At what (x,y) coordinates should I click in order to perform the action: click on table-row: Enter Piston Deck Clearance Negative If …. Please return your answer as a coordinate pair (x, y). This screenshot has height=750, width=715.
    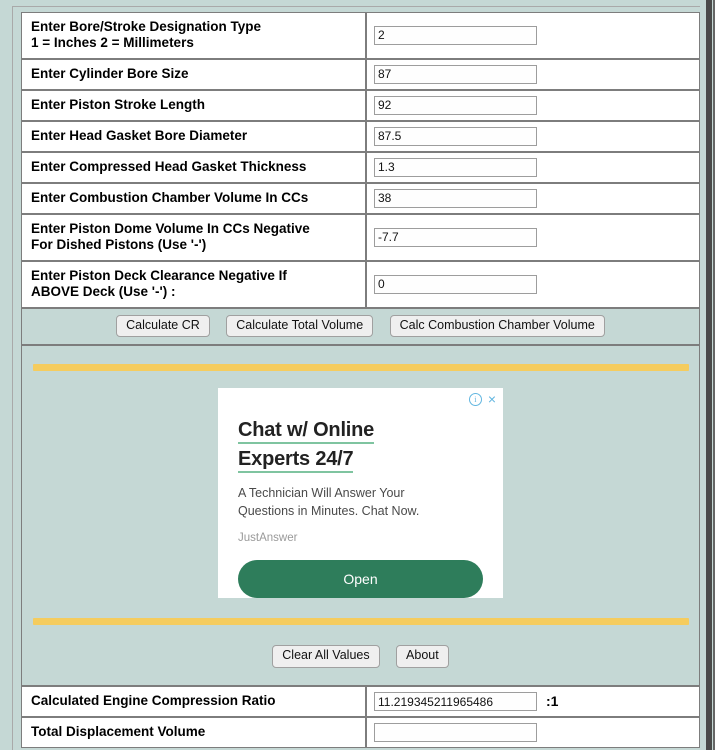
    Looking at the image, I should click on (360, 284).